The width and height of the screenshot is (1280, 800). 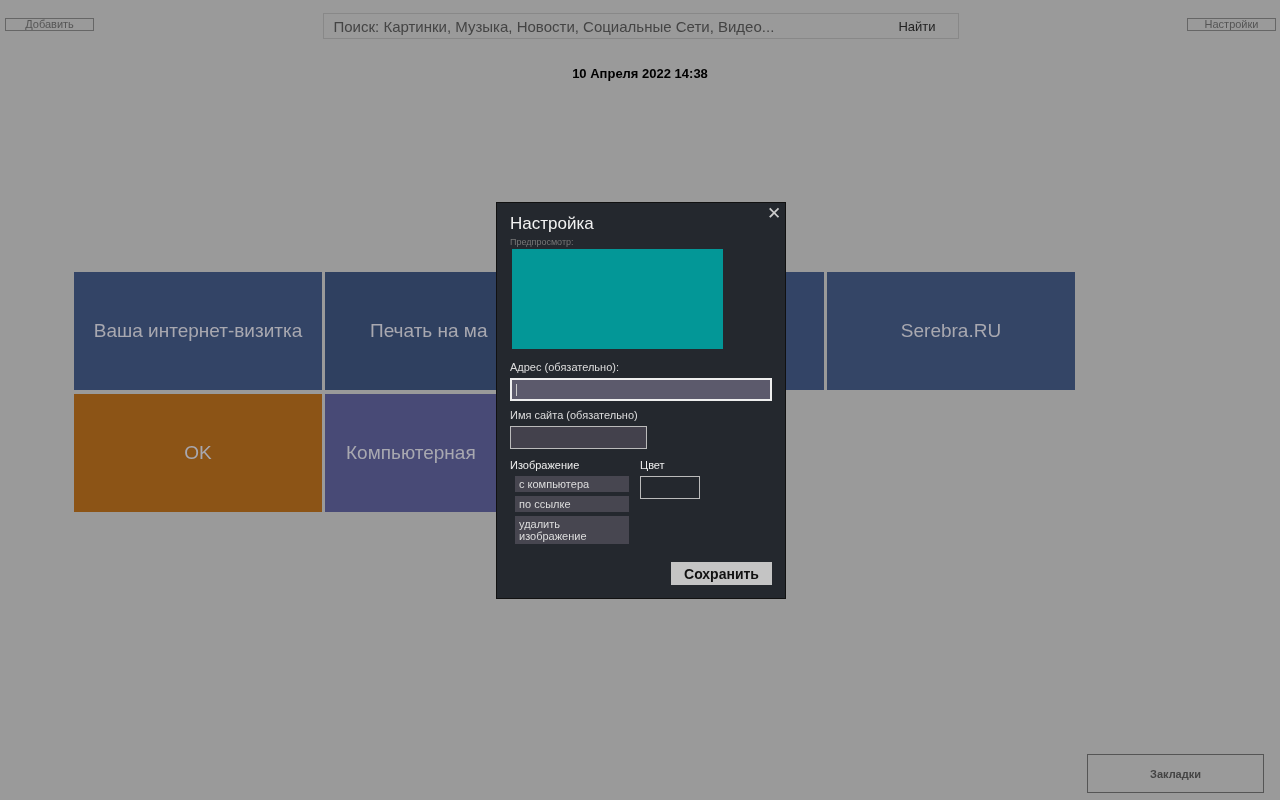 What do you see at coordinates (640, 26) in the screenshot?
I see `search-field: Поиск: Картинки, Музыка, Новости, Социальные Сети, Видео... Найти` at bounding box center [640, 26].